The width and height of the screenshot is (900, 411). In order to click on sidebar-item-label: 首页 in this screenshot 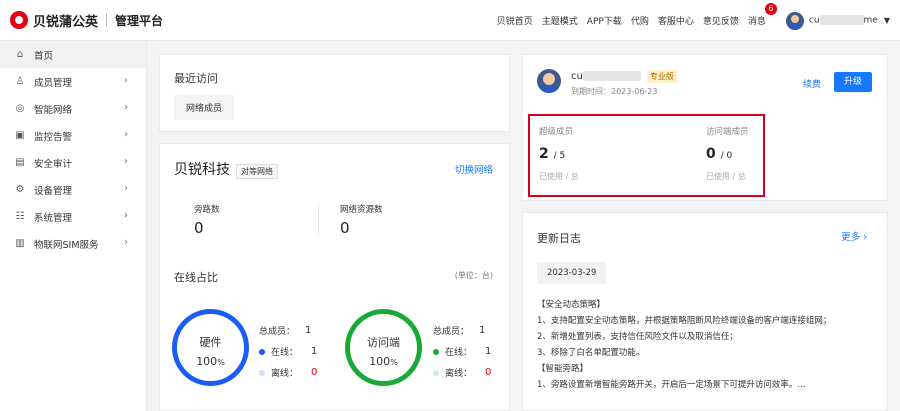, I will do `click(44, 56)`.